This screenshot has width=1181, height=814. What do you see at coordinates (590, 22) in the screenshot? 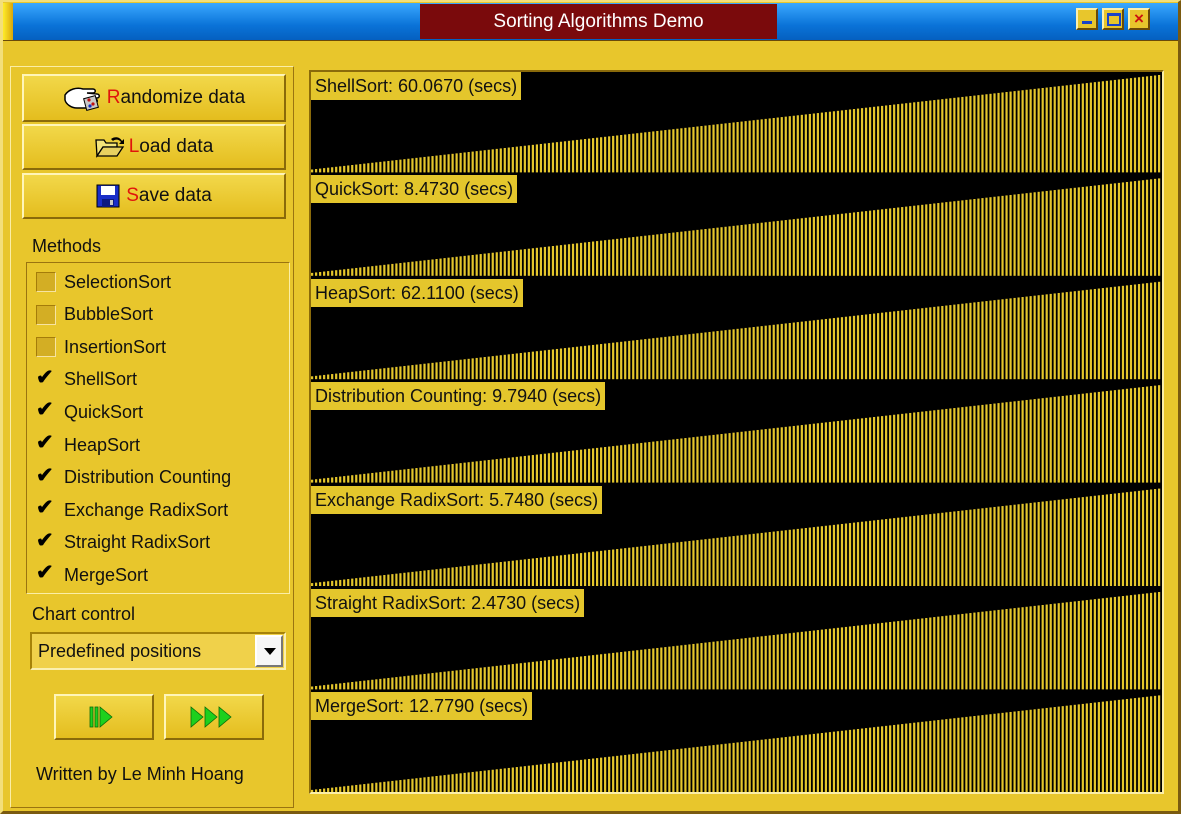
I see `title-bar: Sorting Algorithms Demo` at bounding box center [590, 22].